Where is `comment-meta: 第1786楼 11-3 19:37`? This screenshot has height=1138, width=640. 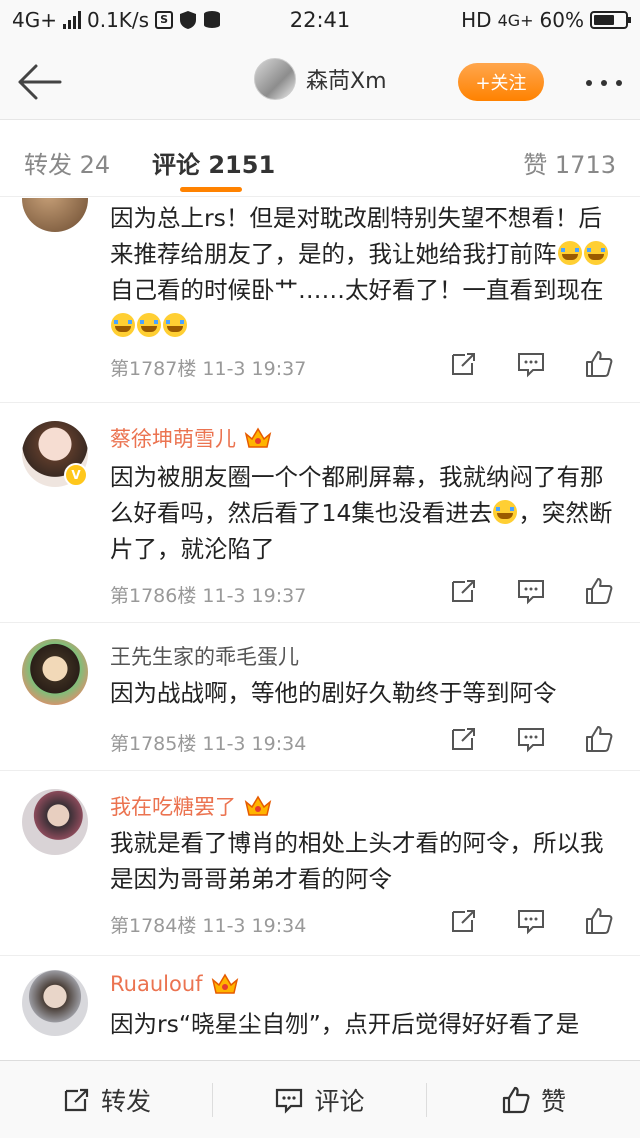 comment-meta: 第1786楼 11-3 19:37 is located at coordinates (208, 596).